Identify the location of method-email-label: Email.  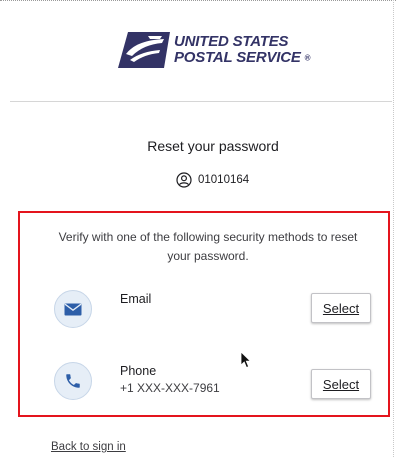
(136, 299).